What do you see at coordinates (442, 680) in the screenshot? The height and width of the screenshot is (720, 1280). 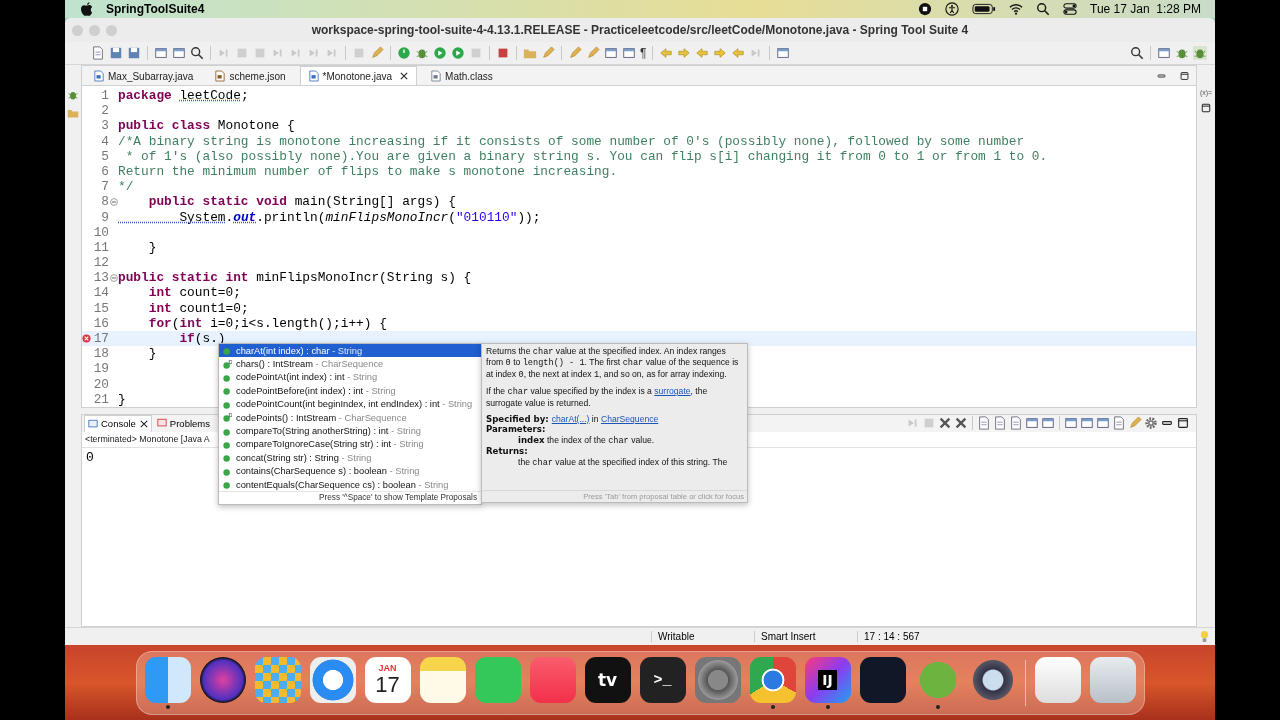 I see `notes-app-icon` at bounding box center [442, 680].